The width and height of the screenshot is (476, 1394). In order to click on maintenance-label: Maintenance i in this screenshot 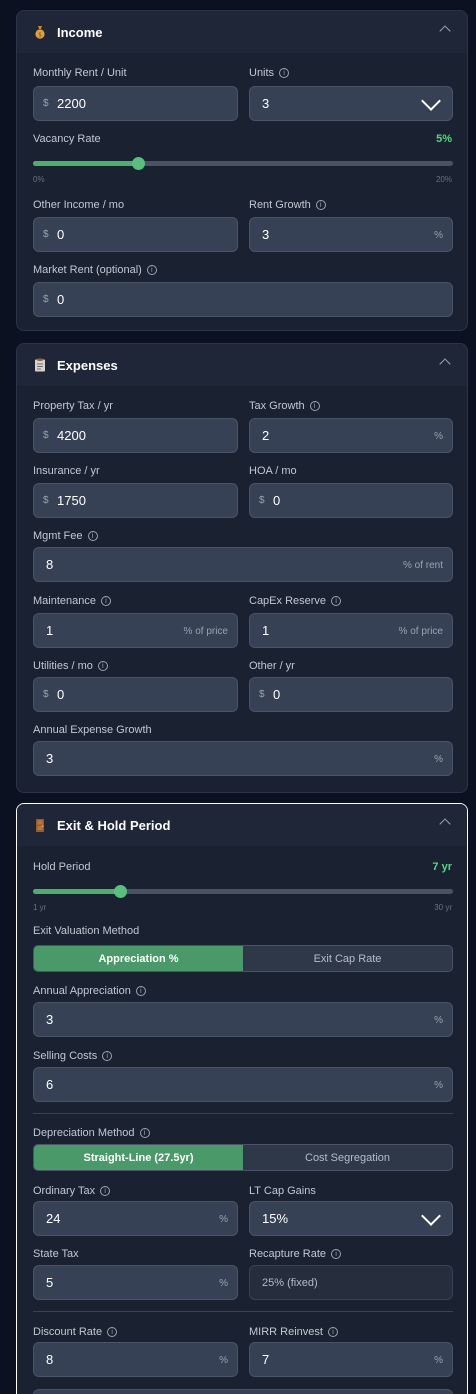, I will do `click(72, 601)`.